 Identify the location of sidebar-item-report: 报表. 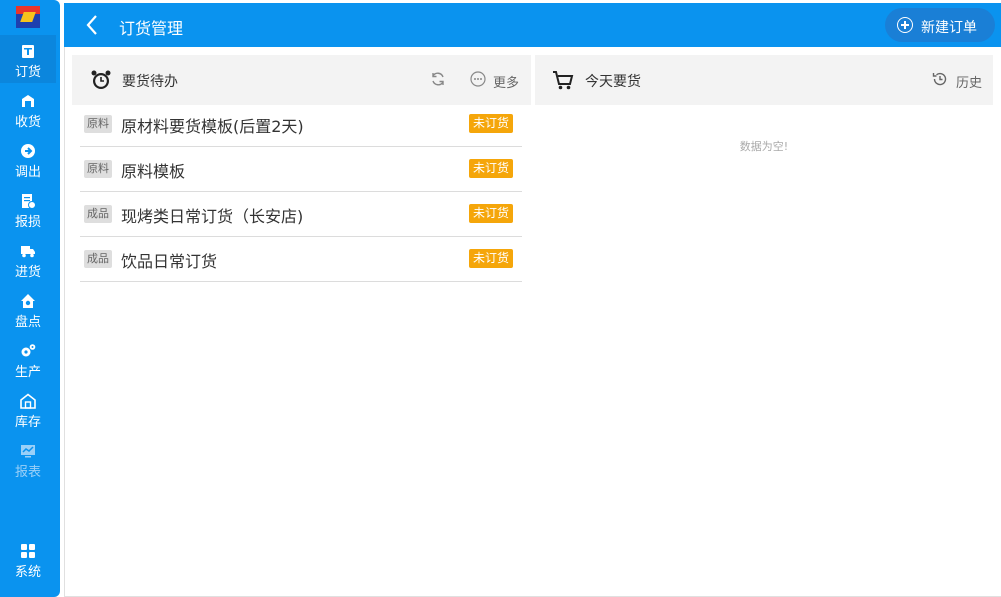
(28, 459).